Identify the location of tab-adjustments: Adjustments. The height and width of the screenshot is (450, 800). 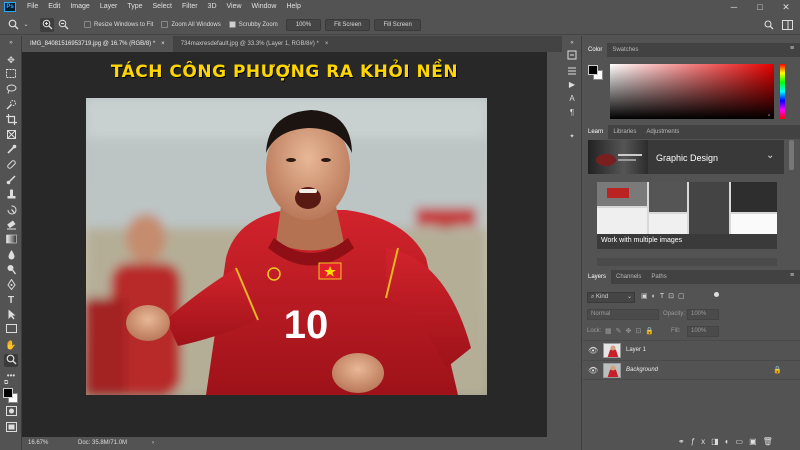
(662, 132).